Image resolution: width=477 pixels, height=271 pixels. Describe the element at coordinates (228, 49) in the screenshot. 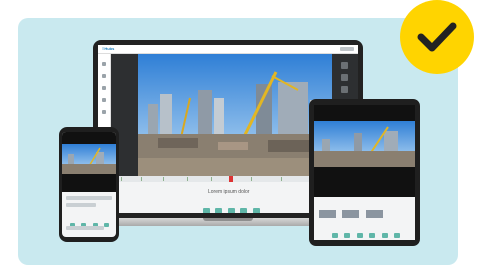

I see `app-topbar: ≡Hubs` at that location.